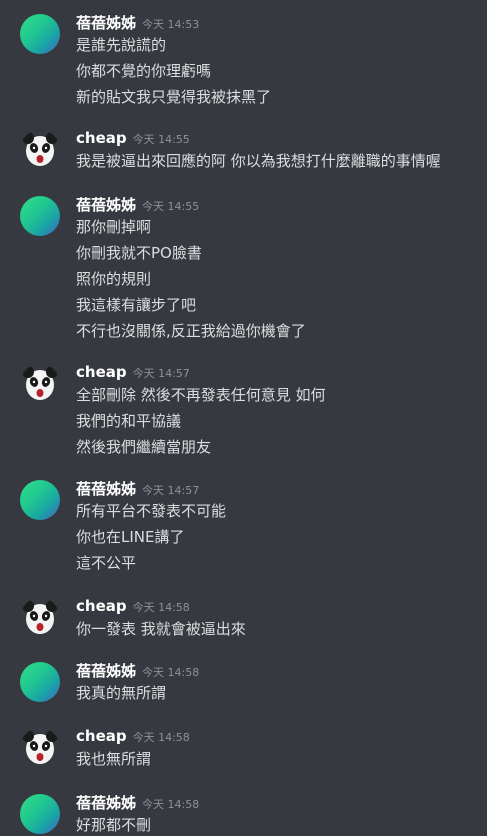 The image size is (487, 836). Describe the element at coordinates (136, 305) in the screenshot. I see `message-text: 我這樣有讓步了吧` at that location.